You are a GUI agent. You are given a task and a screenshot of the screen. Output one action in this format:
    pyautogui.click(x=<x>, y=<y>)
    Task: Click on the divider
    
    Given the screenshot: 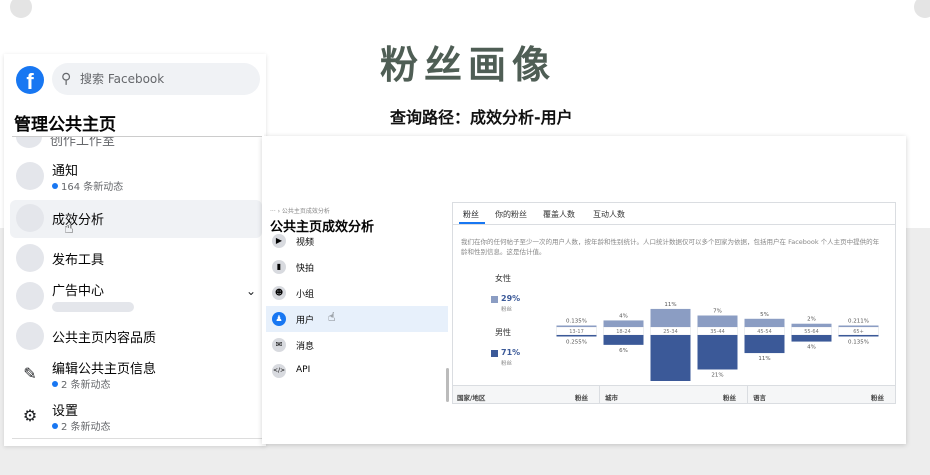 What is the action you would take?
    pyautogui.click(x=137, y=438)
    